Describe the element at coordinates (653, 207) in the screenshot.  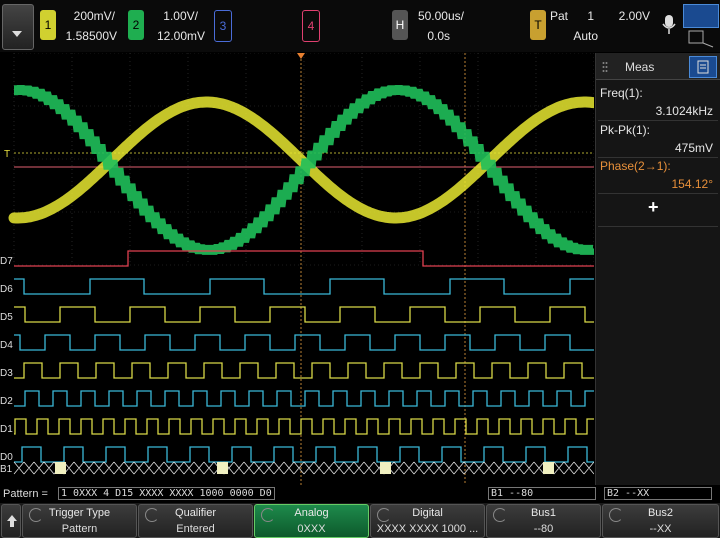
I see `add-measurement-button: +` at that location.